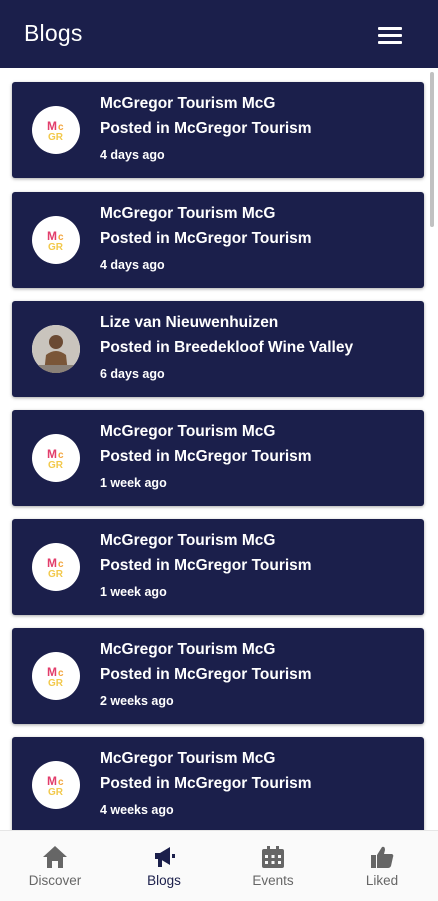 The height and width of the screenshot is (901, 438). Describe the element at coordinates (165, 857) in the screenshot. I see `megaphone-icon` at that location.